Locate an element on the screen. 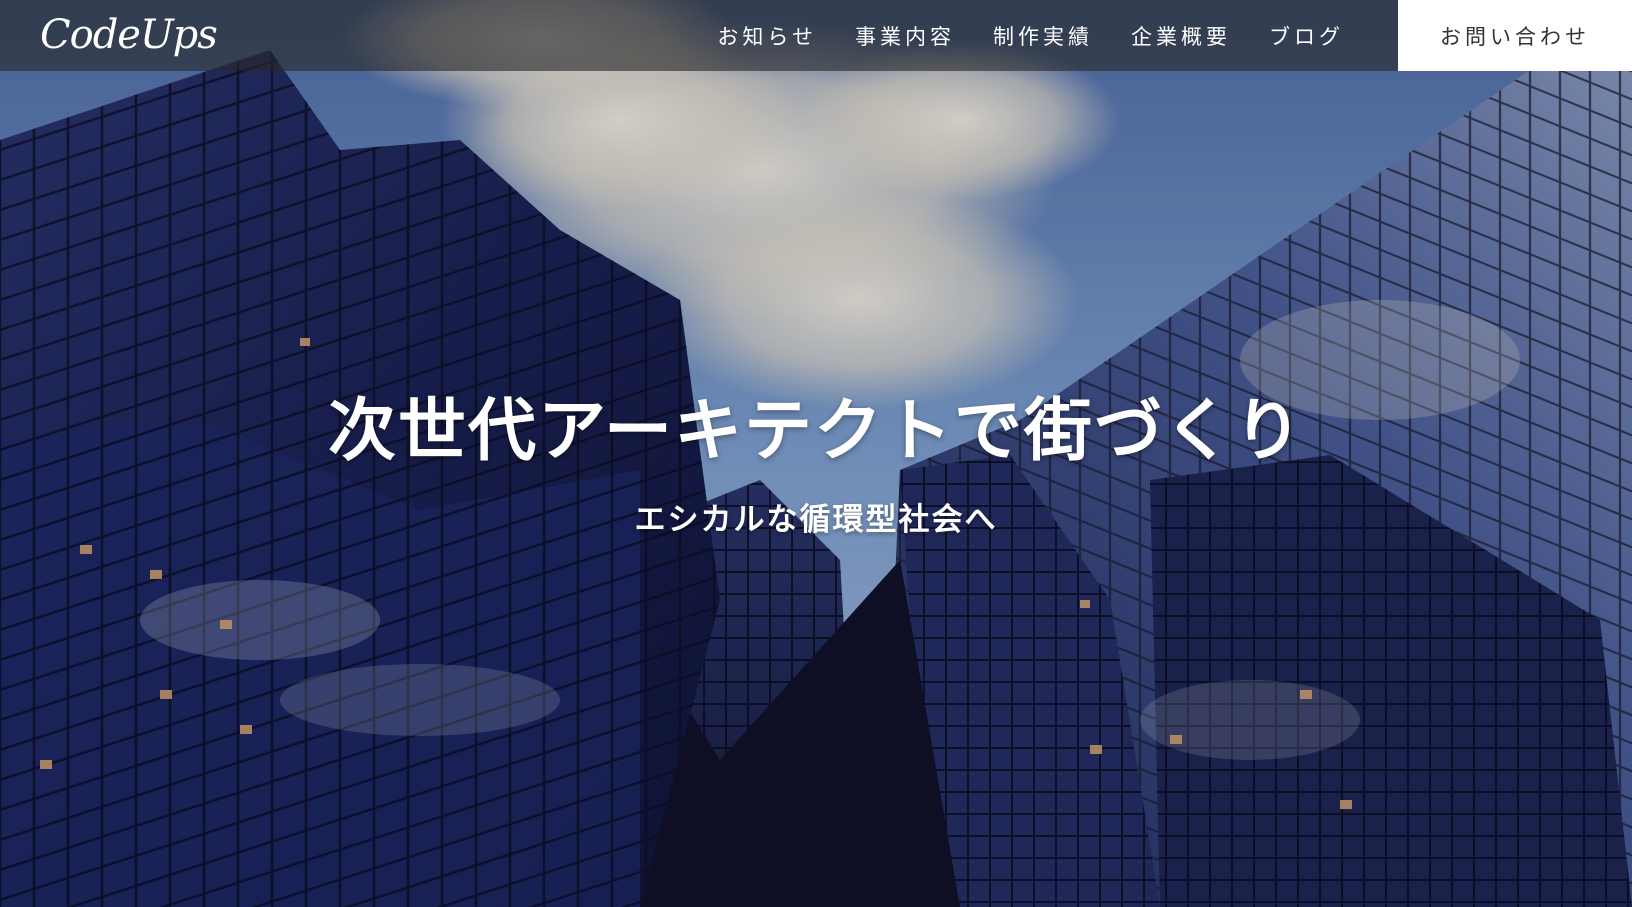 This screenshot has height=907, width=1632. hero-subtitle: エシカルな循環型社会へ is located at coordinates (816, 520).